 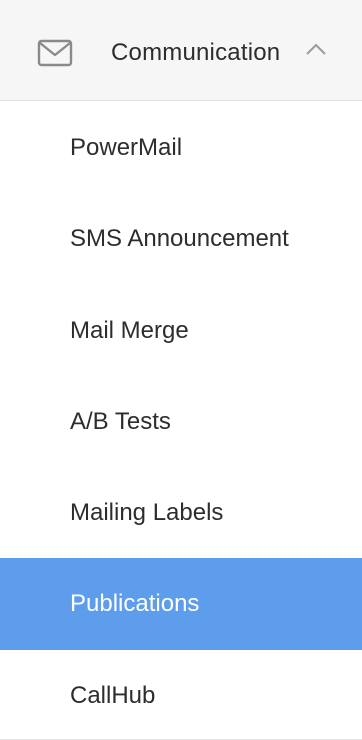 I want to click on menu-item-callhub: CallHub, so click(x=181, y=695).